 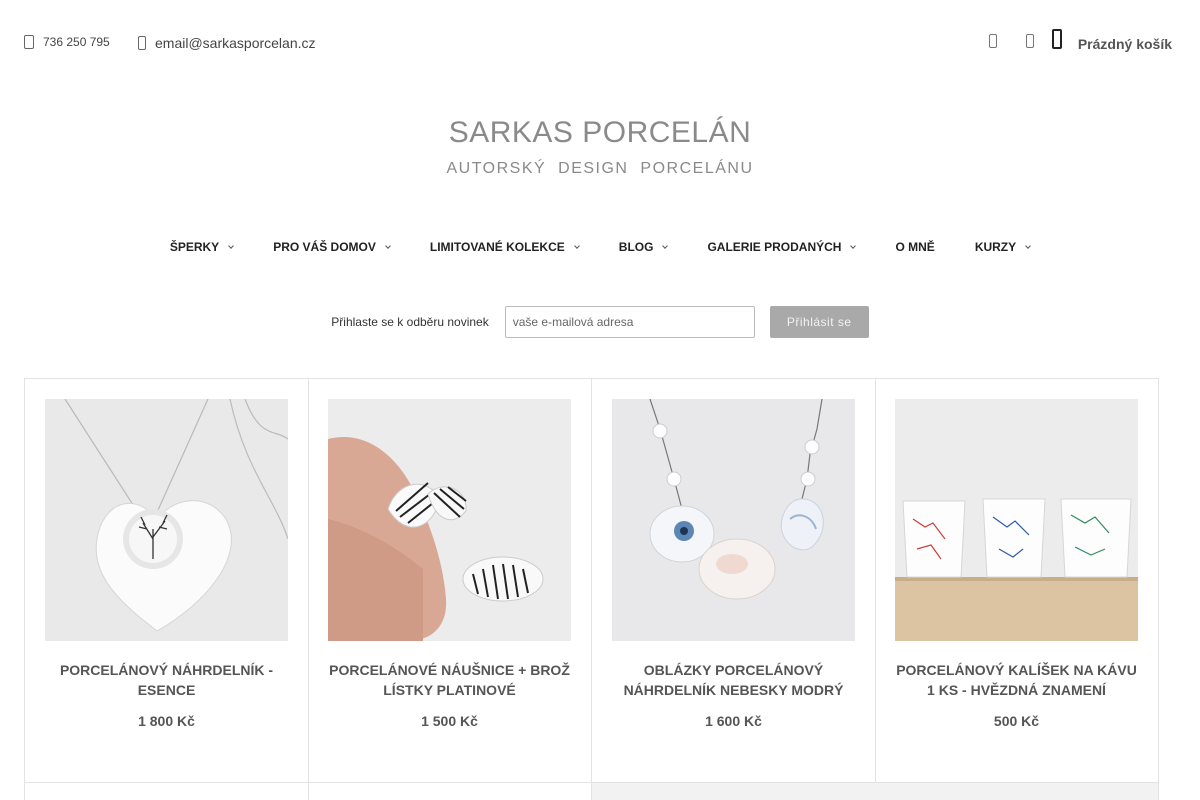 I want to click on newsletter-email-input, so click(x=629, y=322).